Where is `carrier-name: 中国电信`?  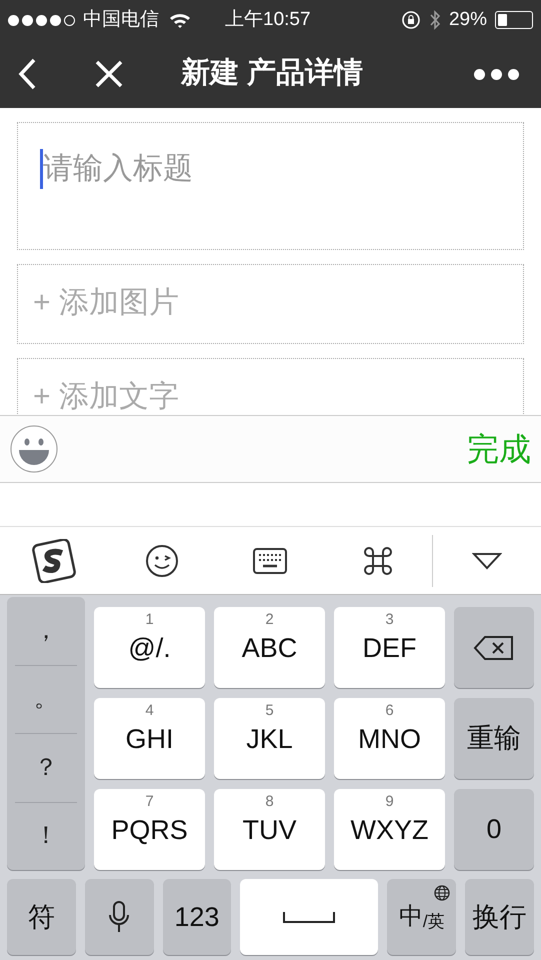
carrier-name: 中国电信 is located at coordinates (121, 20).